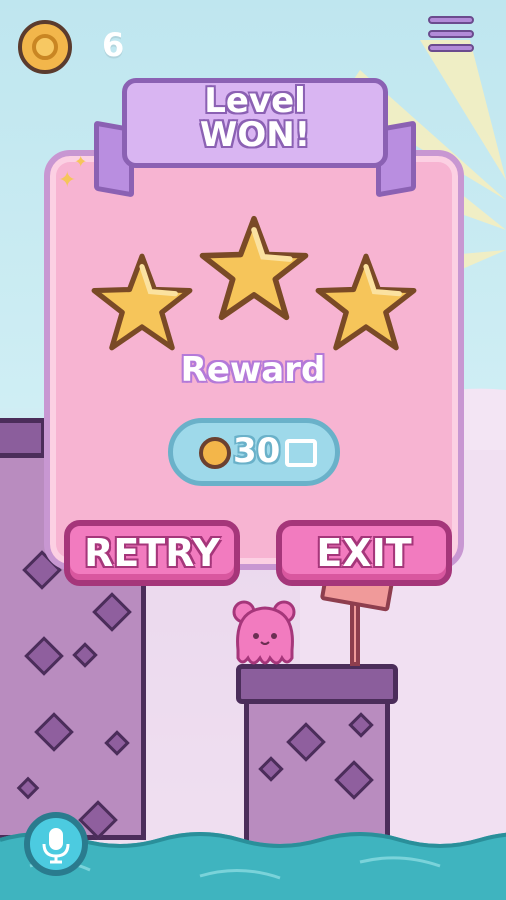 This screenshot has width=506, height=900. What do you see at coordinates (113, 45) in the screenshot?
I see `coin-count: 6` at bounding box center [113, 45].